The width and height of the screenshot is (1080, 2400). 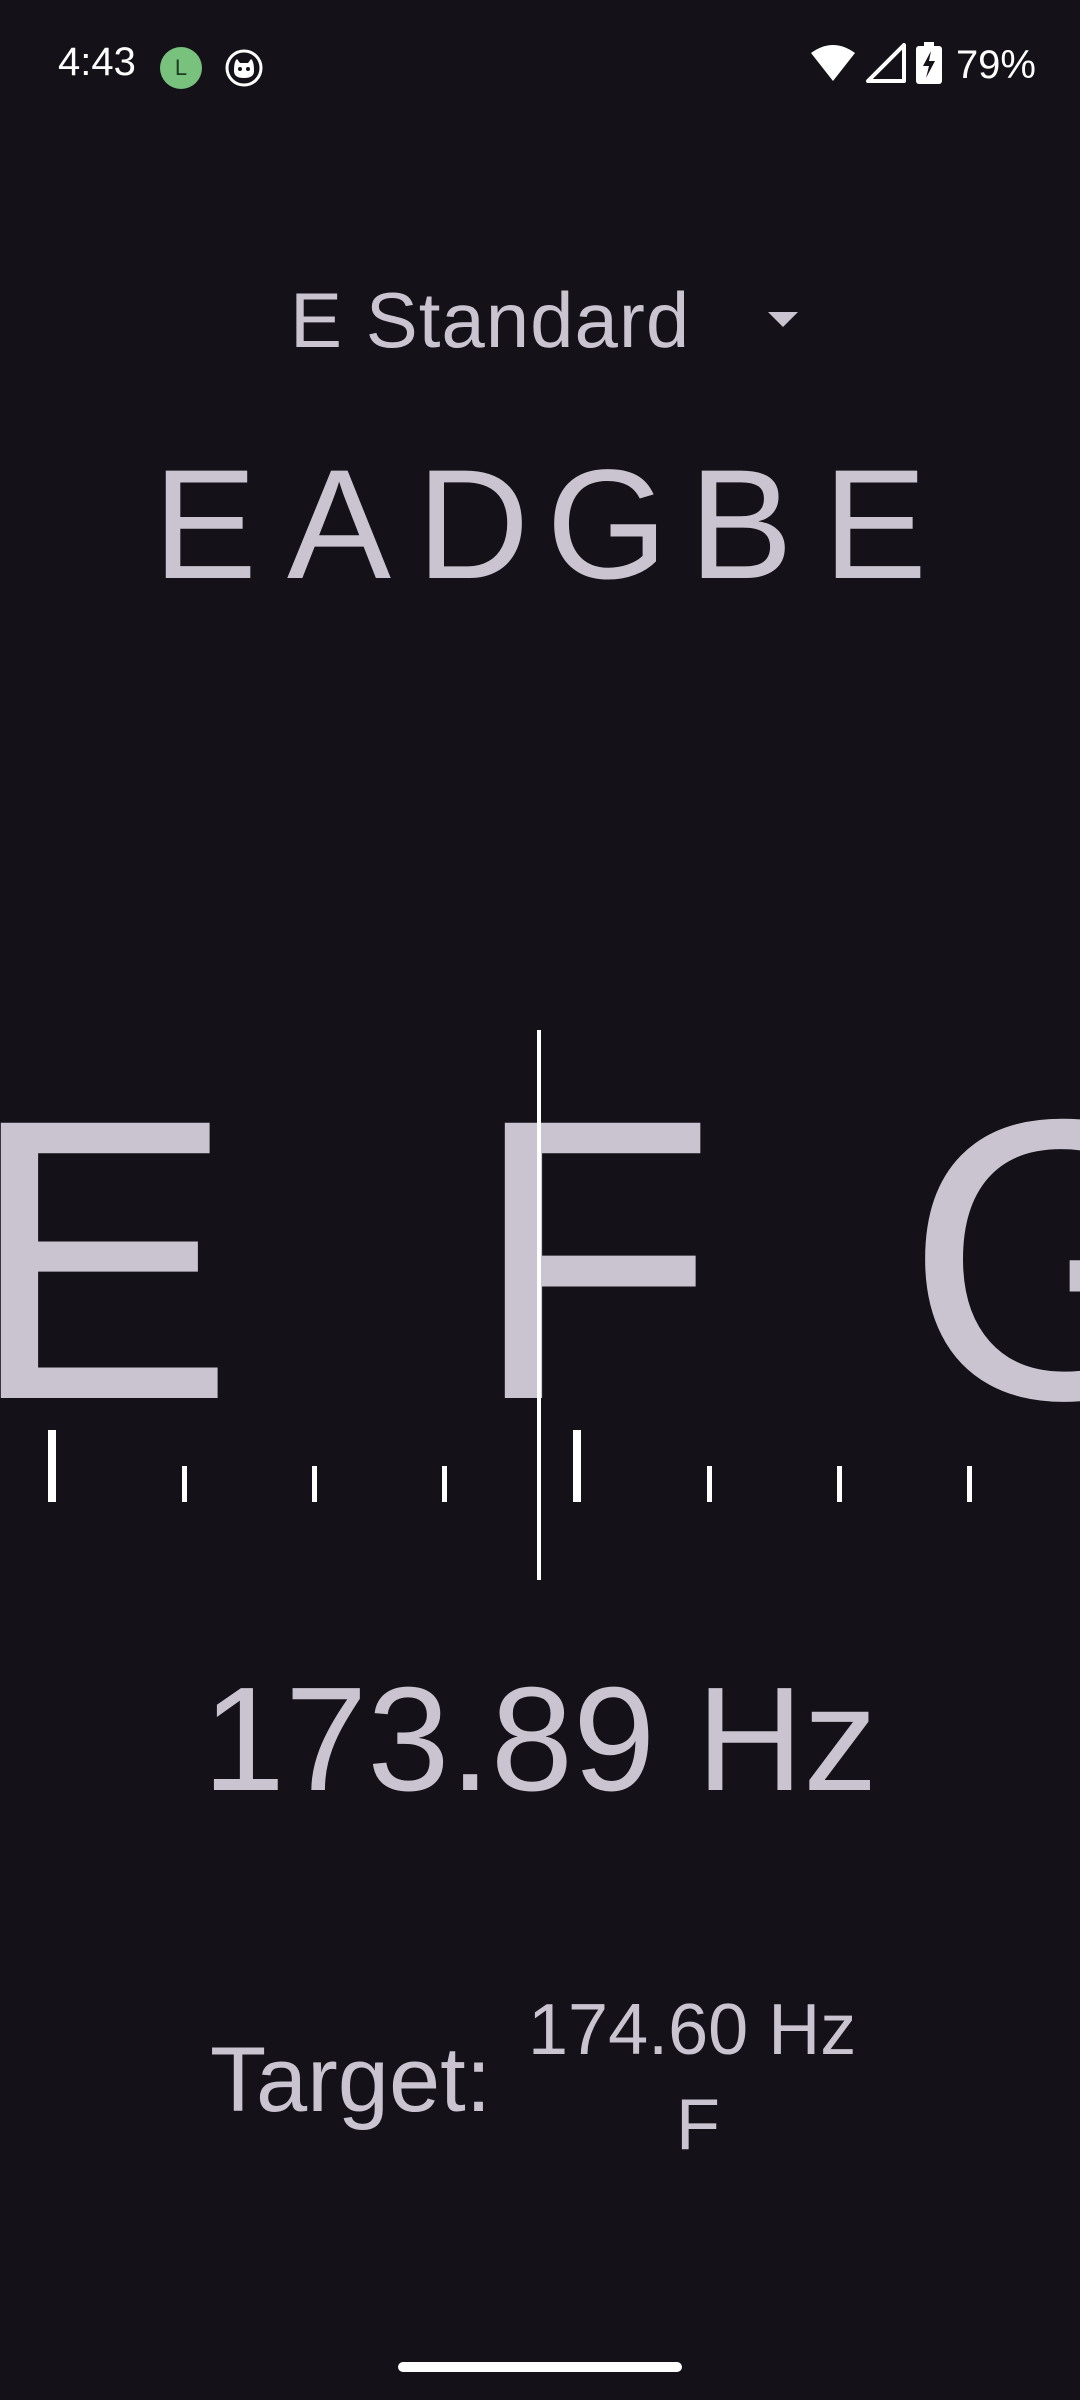 What do you see at coordinates (205, 525) in the screenshot?
I see `string-note-6: E` at bounding box center [205, 525].